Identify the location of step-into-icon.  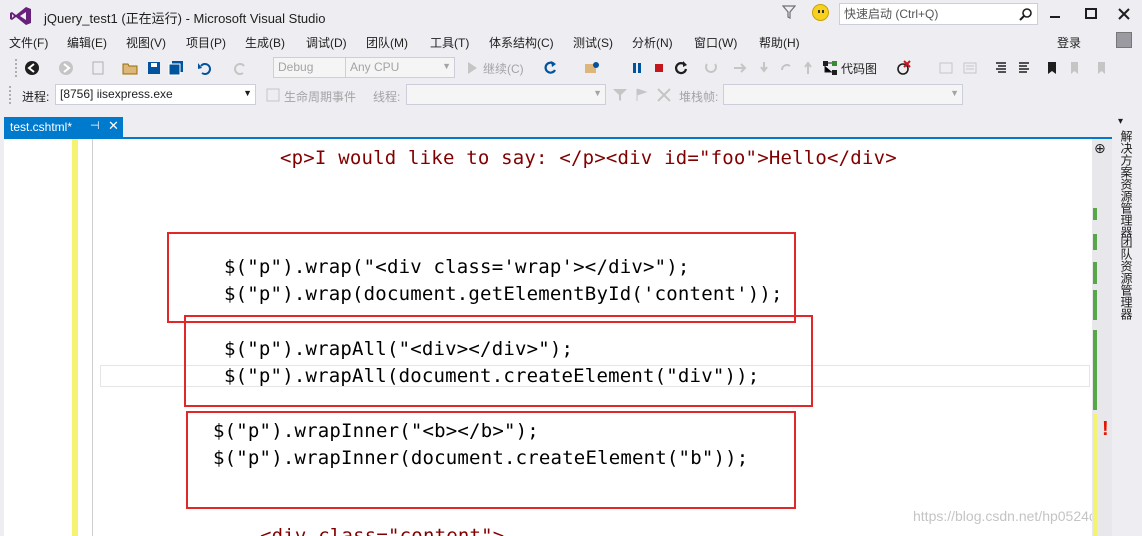
(764, 68).